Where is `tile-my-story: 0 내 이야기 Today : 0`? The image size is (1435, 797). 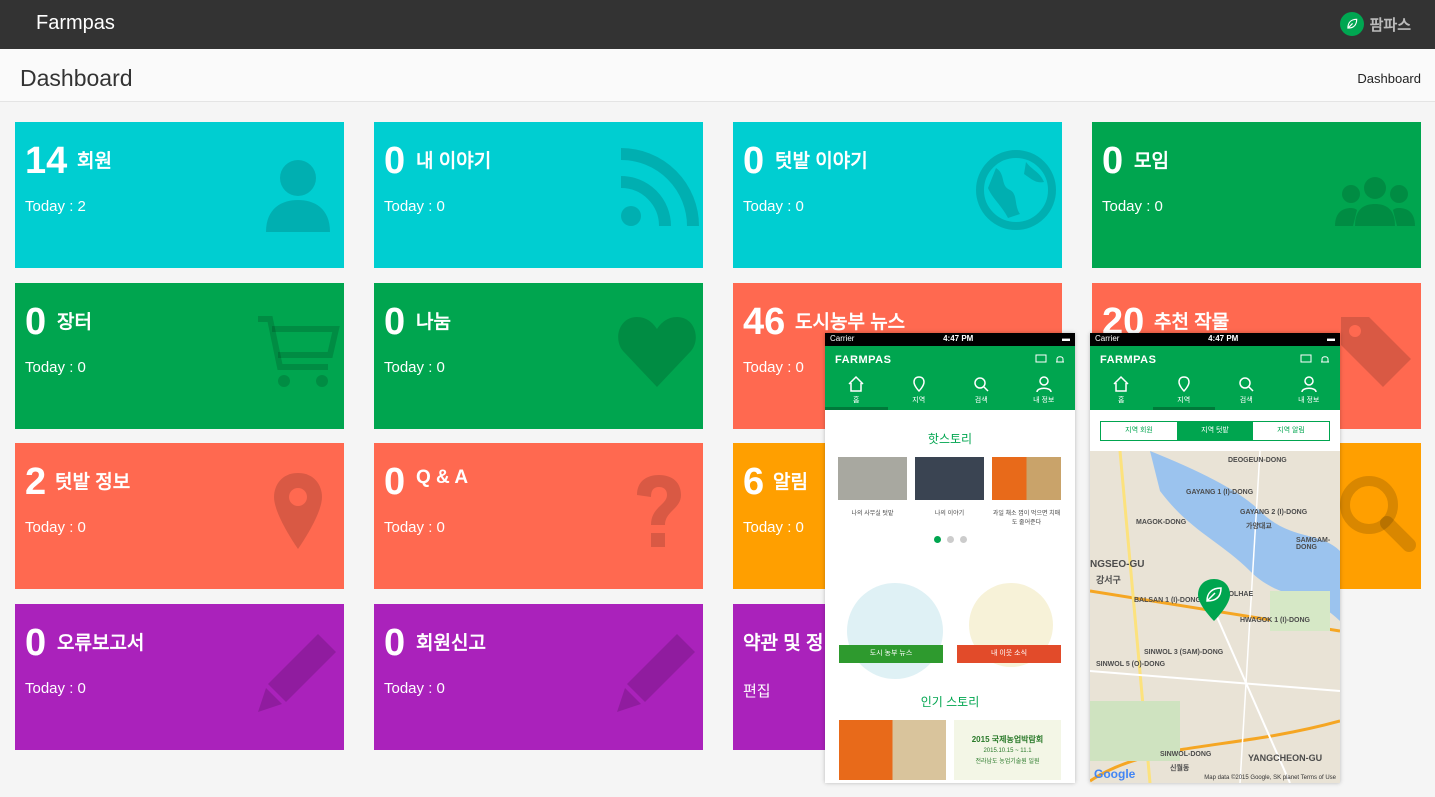
tile-my-story: 0 내 이야기 Today : 0 is located at coordinates (538, 195).